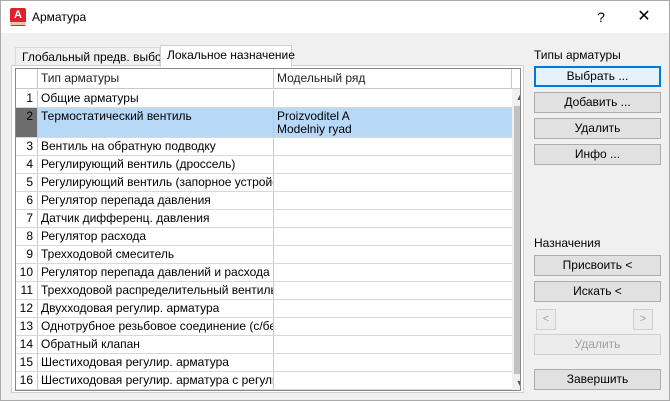 The image size is (670, 401). Describe the element at coordinates (156, 98) in the screenshot. I see `cell-fitting-type: Общие арматуры` at that location.